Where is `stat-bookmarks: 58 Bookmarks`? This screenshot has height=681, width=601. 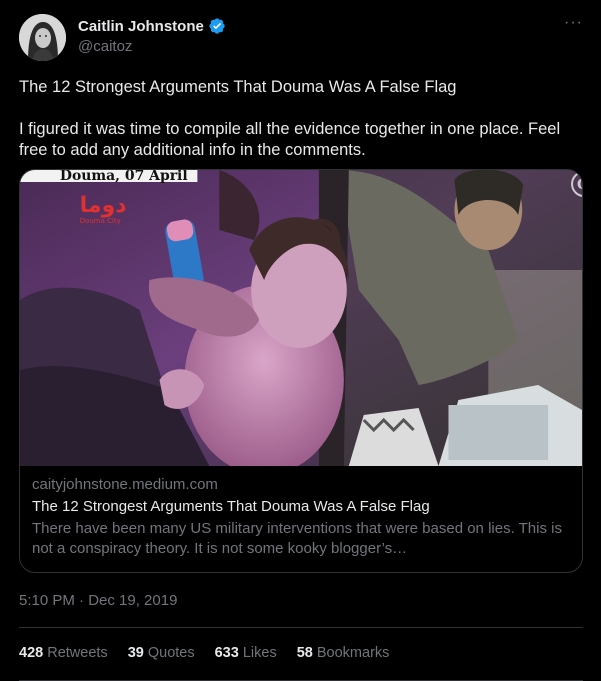 stat-bookmarks: 58 Bookmarks is located at coordinates (343, 653).